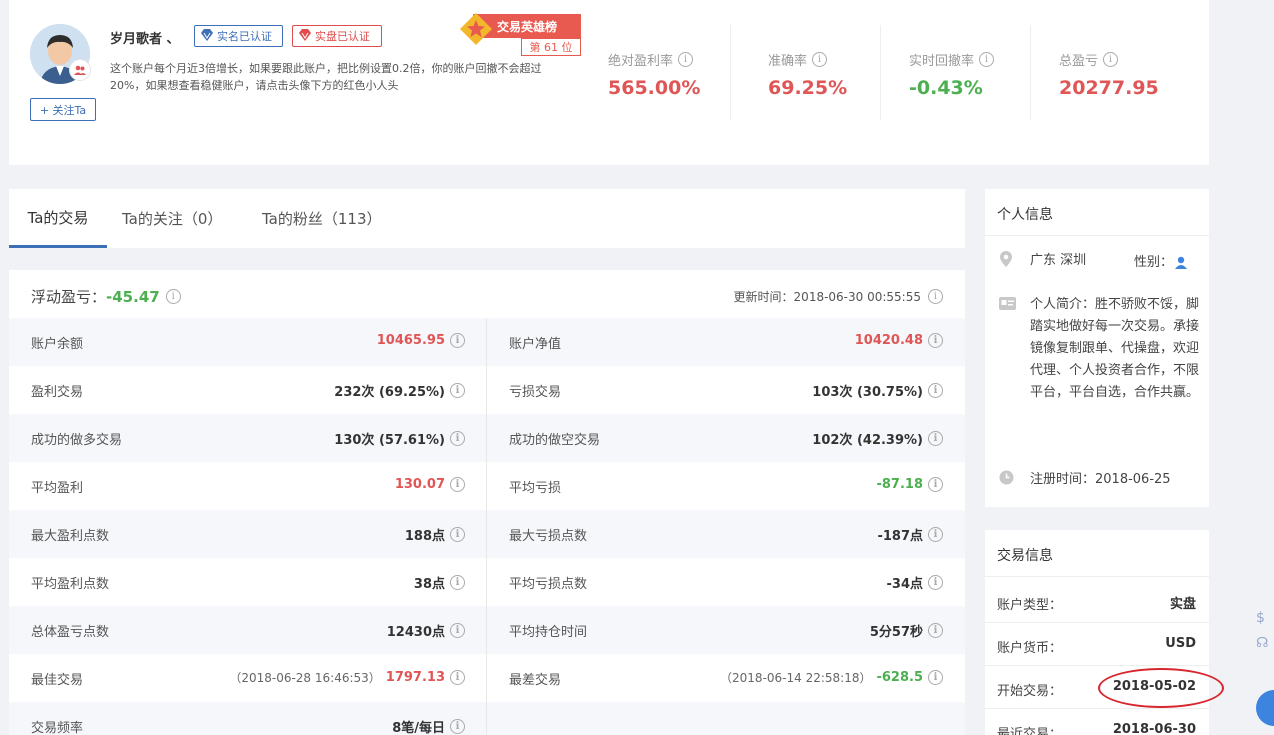  Describe the element at coordinates (1097, 644) in the screenshot. I see `trade-info-row: 账户货币： USD` at that location.